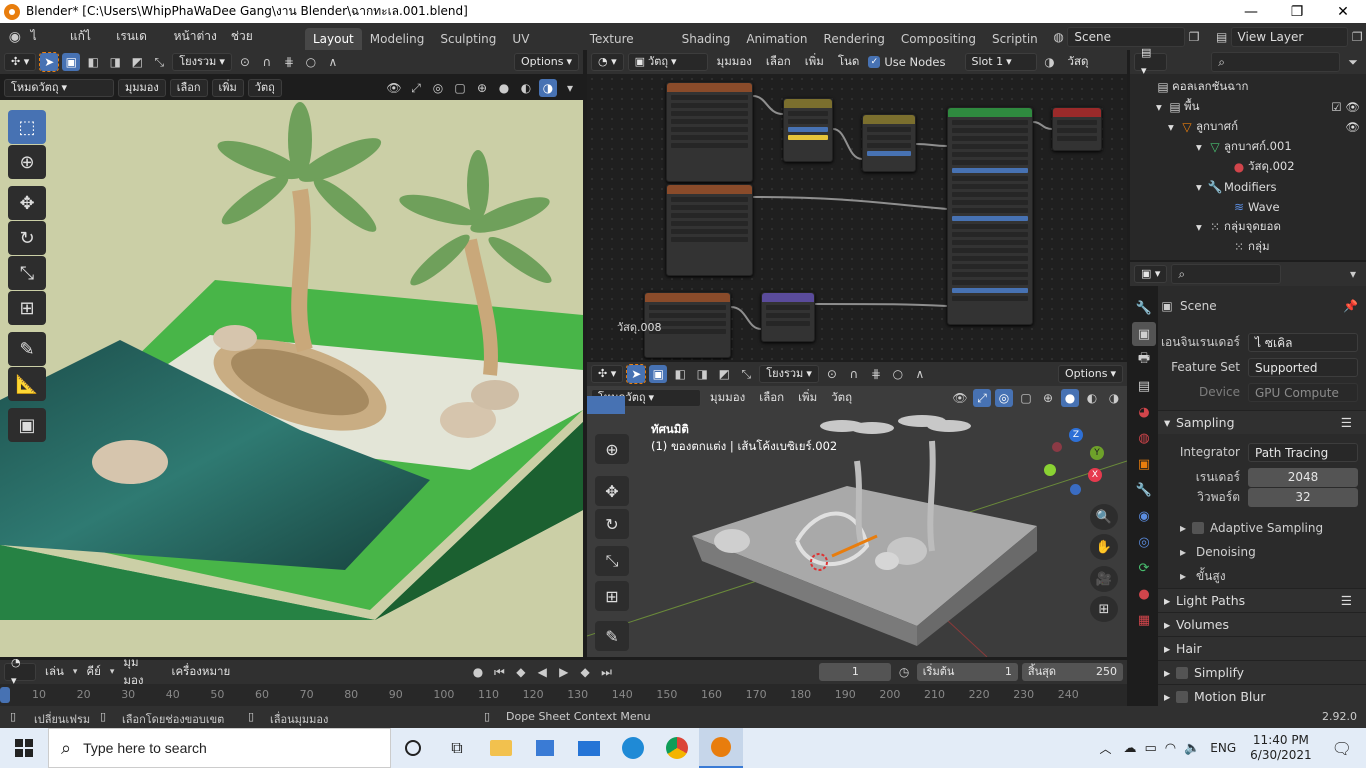  What do you see at coordinates (1105, 748) in the screenshot?
I see `tray-chevron-icon: ︿` at bounding box center [1105, 748].